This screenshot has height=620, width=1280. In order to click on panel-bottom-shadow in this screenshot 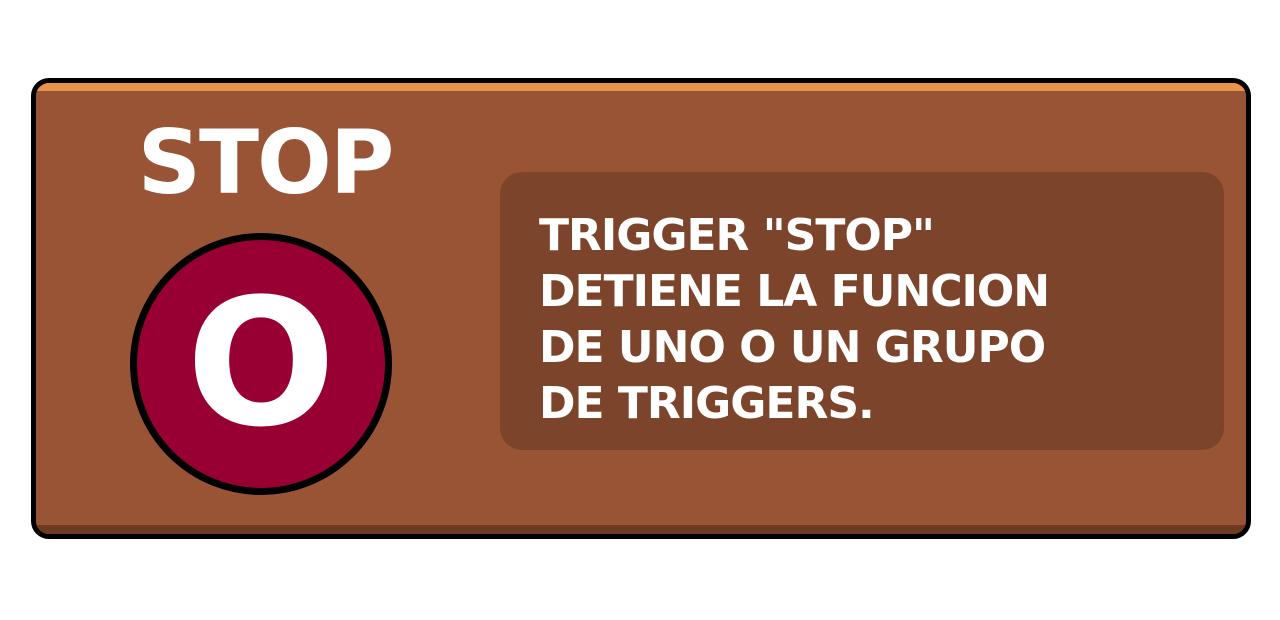, I will do `click(641, 529)`.